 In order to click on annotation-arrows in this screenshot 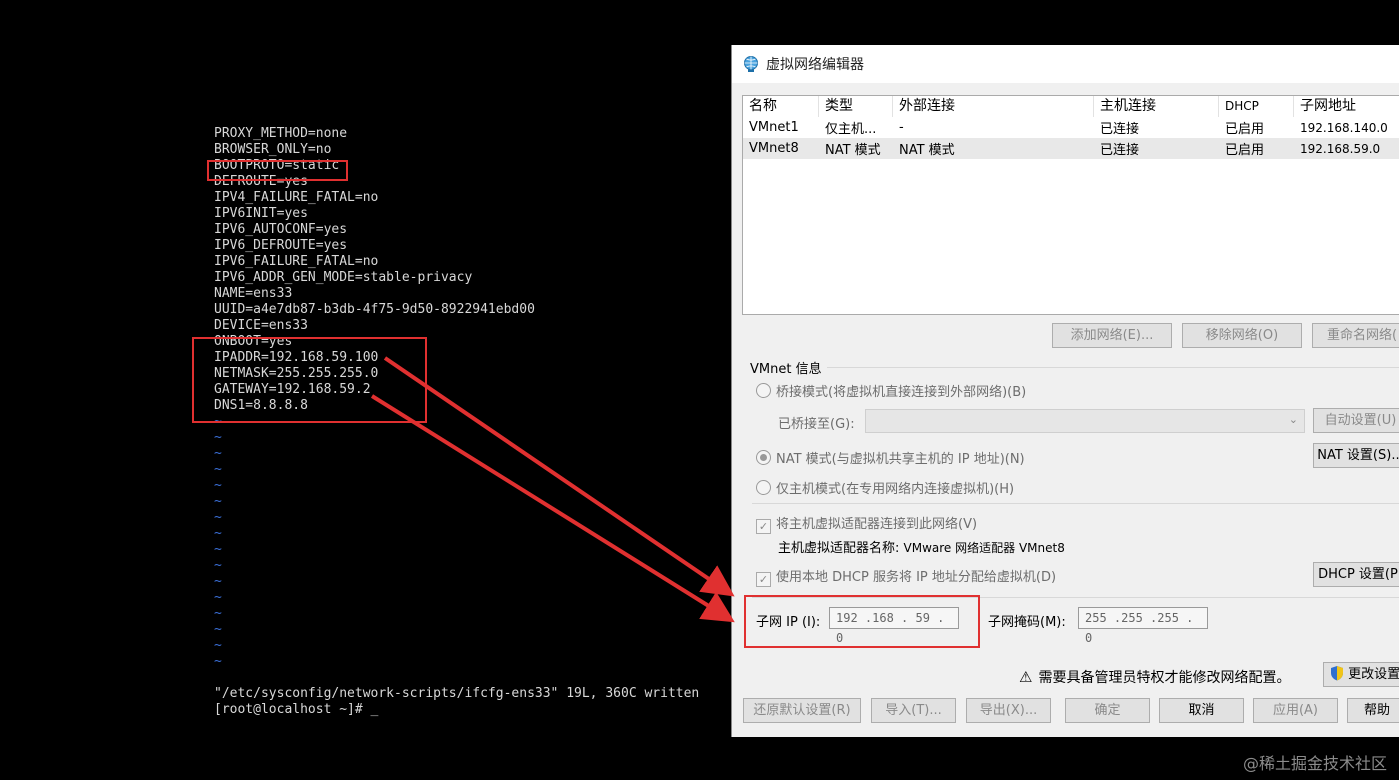, I will do `click(552, 489)`.